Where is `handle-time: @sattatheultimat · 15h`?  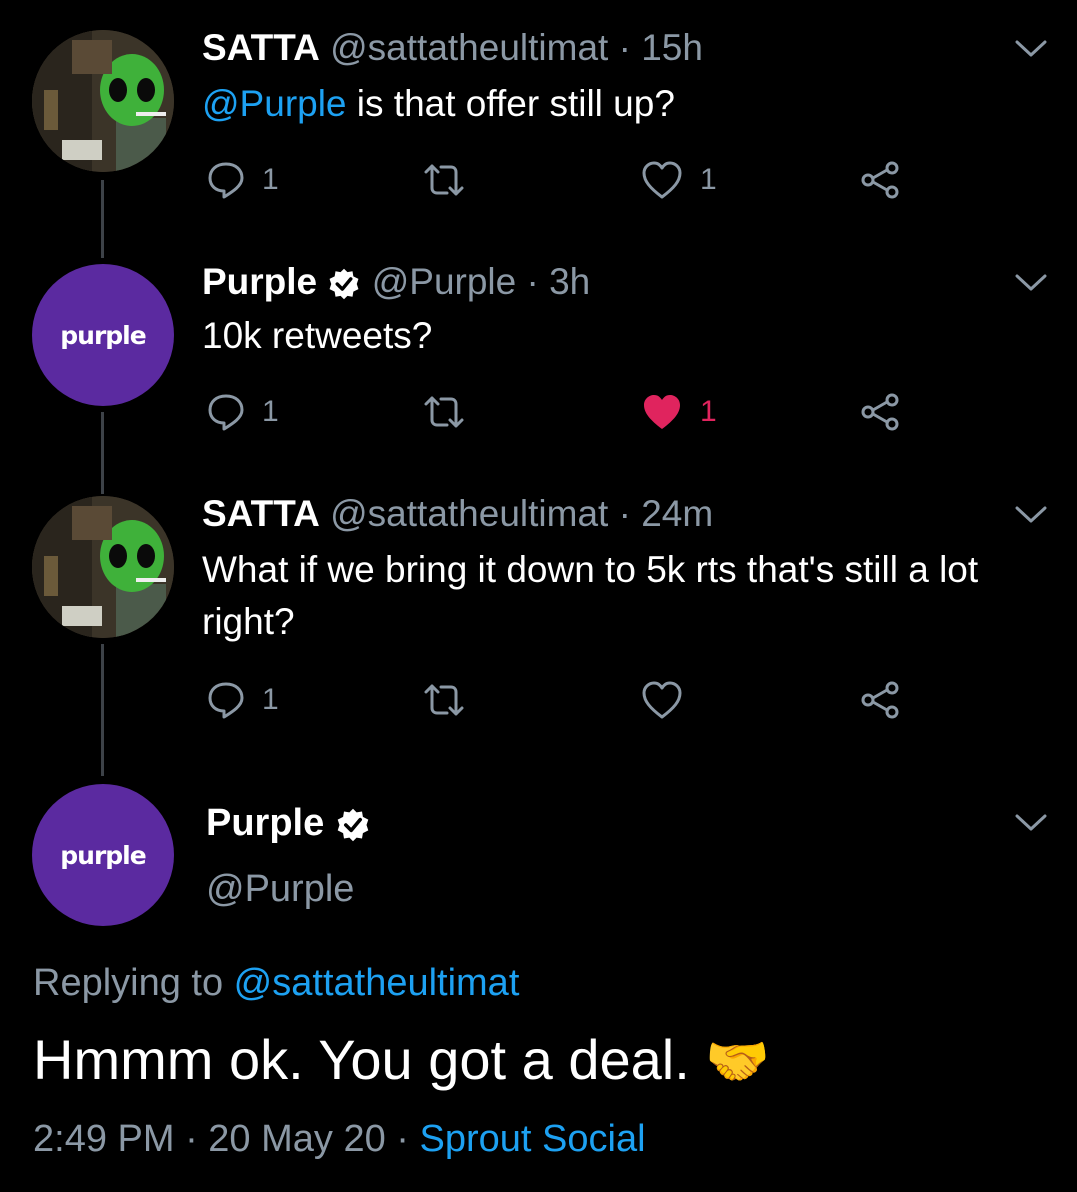 handle-time: @sattatheultimat · 15h is located at coordinates (516, 47).